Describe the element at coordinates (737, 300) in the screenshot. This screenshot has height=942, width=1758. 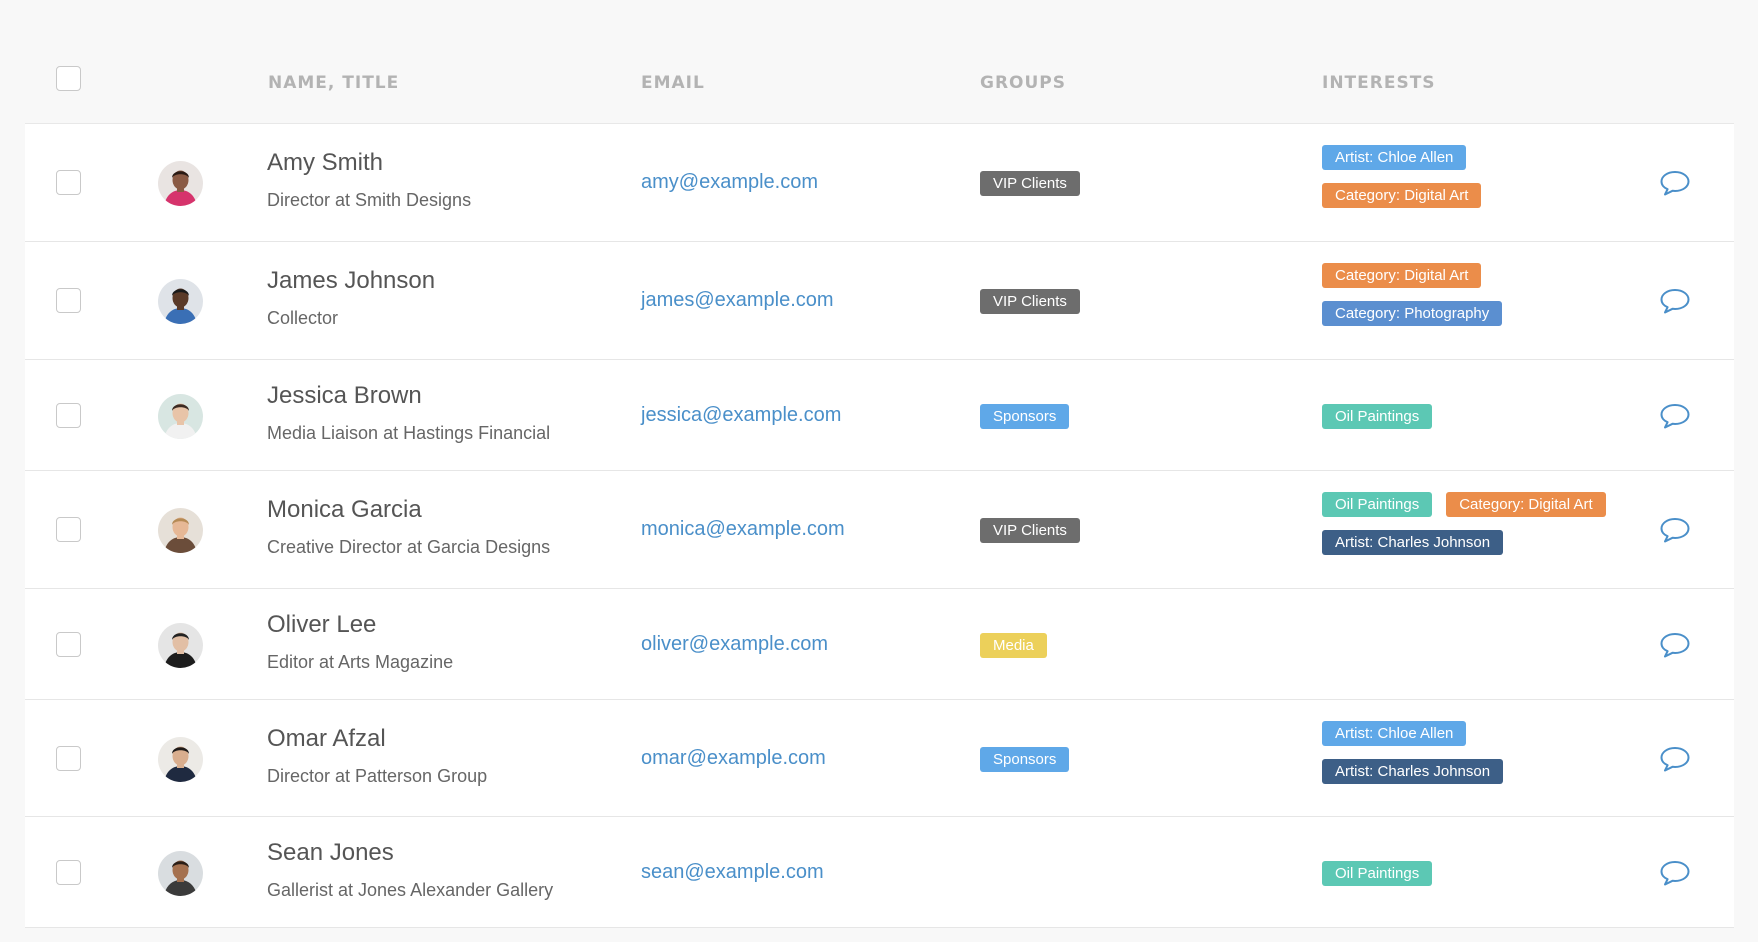
I see `contact-email-link: james@example.com` at that location.